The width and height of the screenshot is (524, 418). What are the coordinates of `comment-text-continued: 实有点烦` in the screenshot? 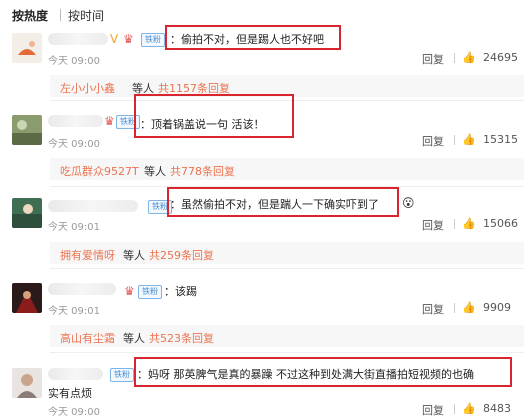 It's located at (70, 393).